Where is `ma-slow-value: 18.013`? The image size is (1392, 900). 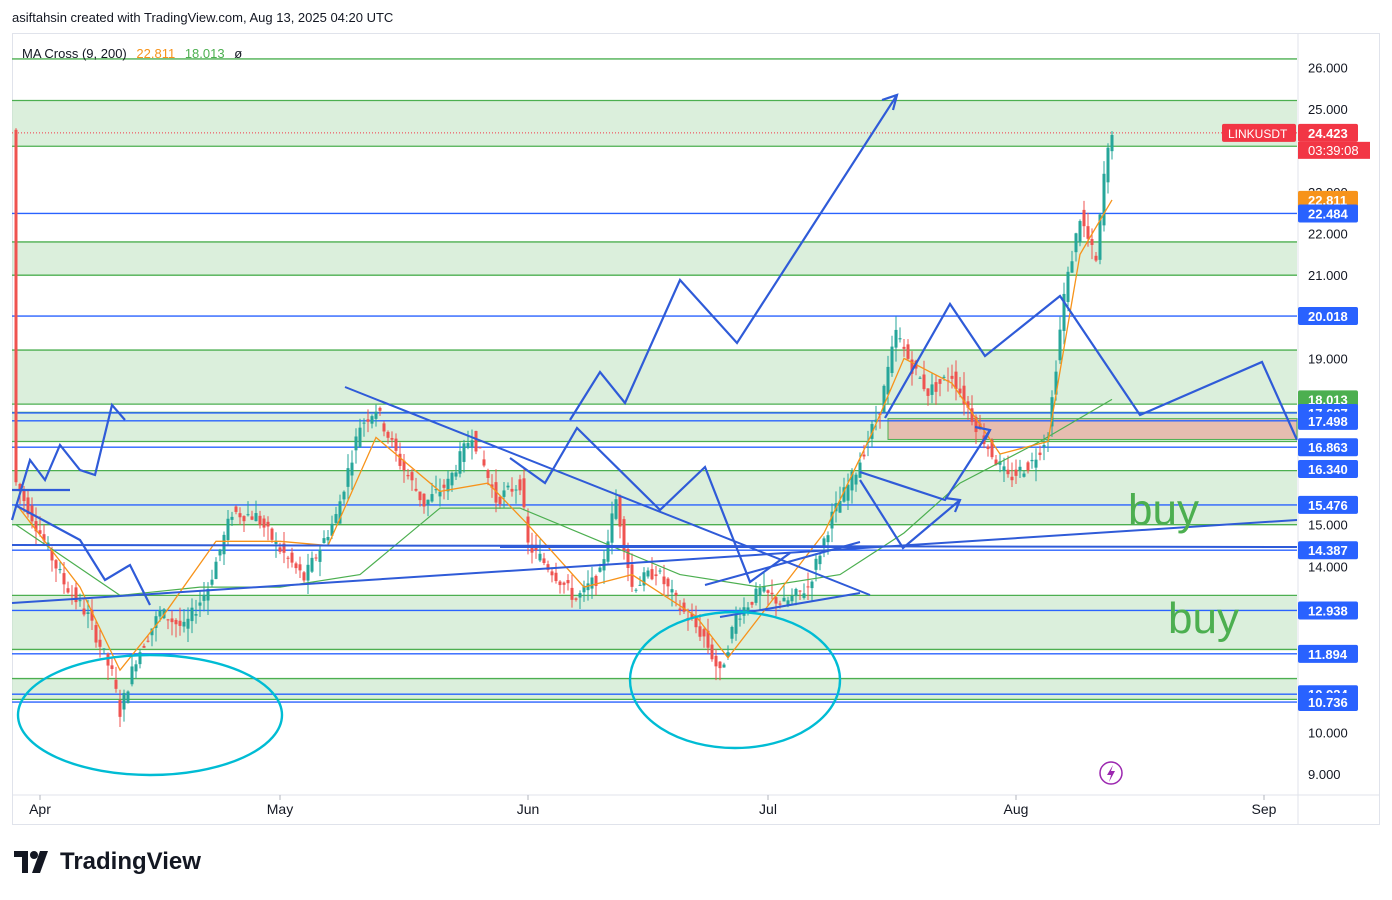 ma-slow-value: 18.013 is located at coordinates (204, 53).